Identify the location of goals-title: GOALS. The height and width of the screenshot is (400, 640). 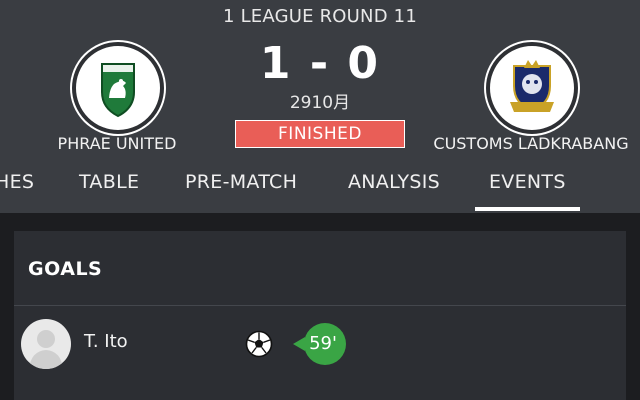
(65, 269).